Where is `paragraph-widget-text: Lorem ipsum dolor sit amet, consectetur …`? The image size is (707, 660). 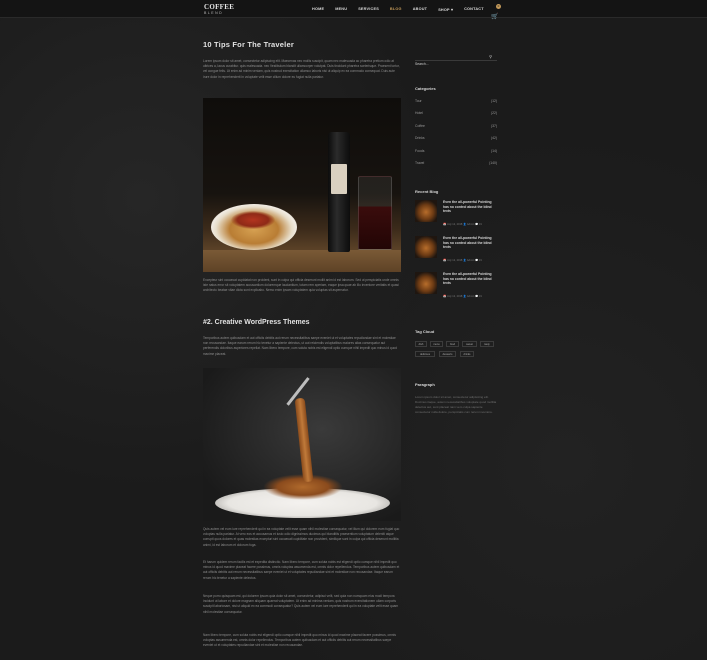
paragraph-widget-text: Lorem ipsum dolor sit amet, consectetur … is located at coordinates (456, 404).